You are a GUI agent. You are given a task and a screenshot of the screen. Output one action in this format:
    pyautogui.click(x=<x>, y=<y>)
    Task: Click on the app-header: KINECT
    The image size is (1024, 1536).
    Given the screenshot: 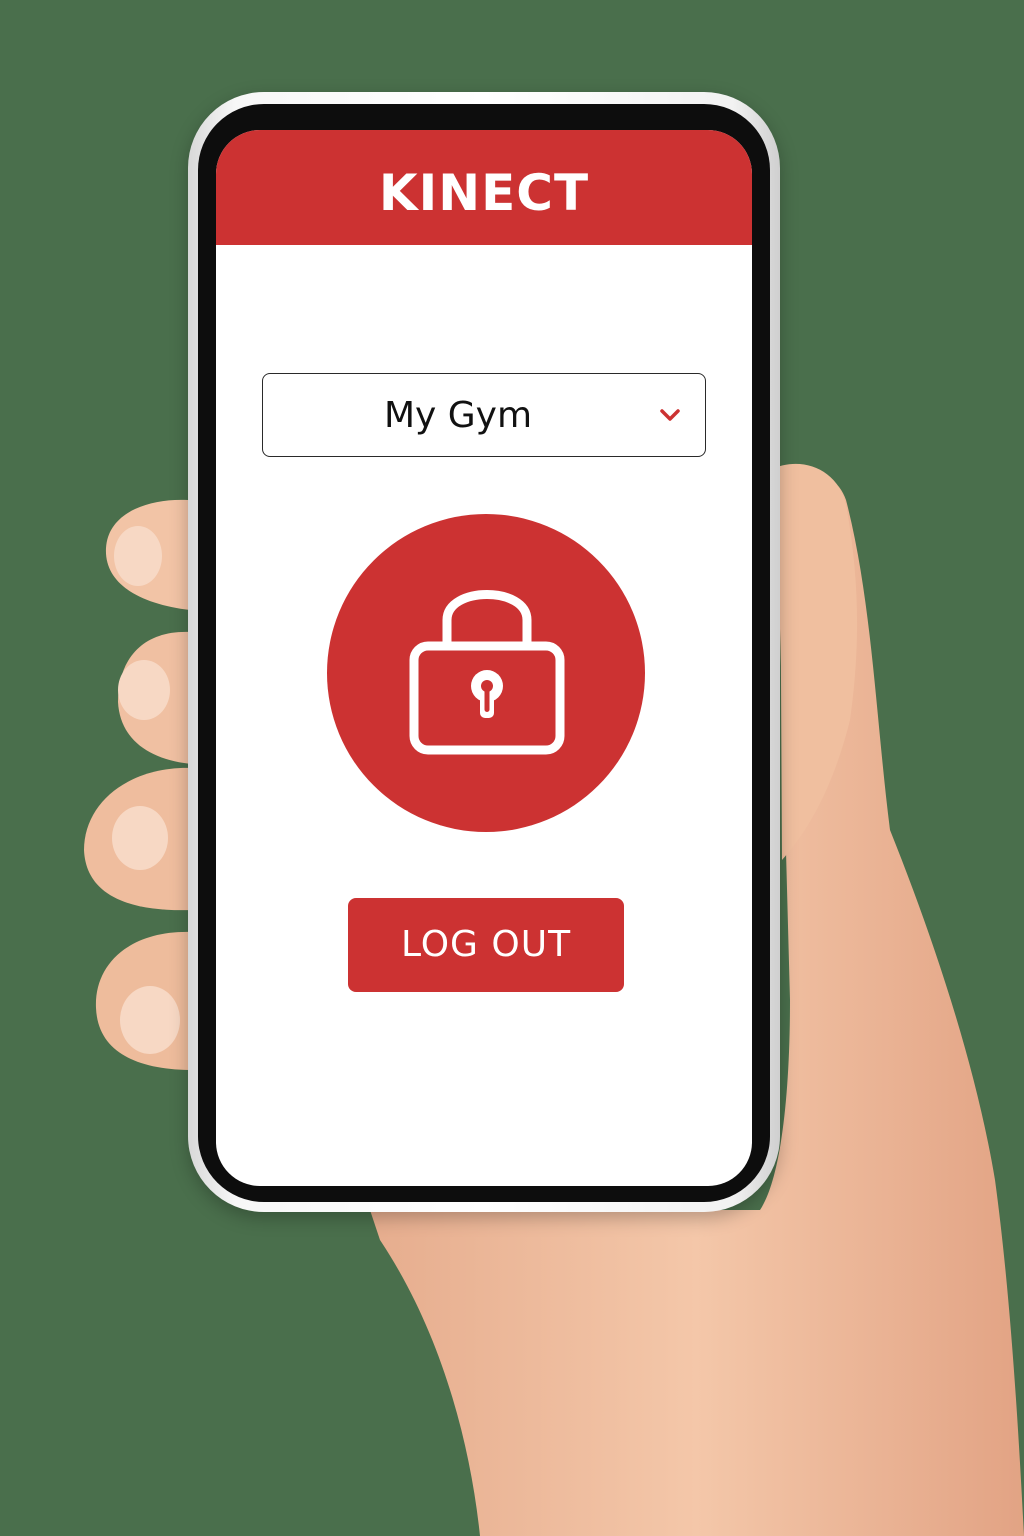 What is the action you would take?
    pyautogui.click(x=484, y=187)
    